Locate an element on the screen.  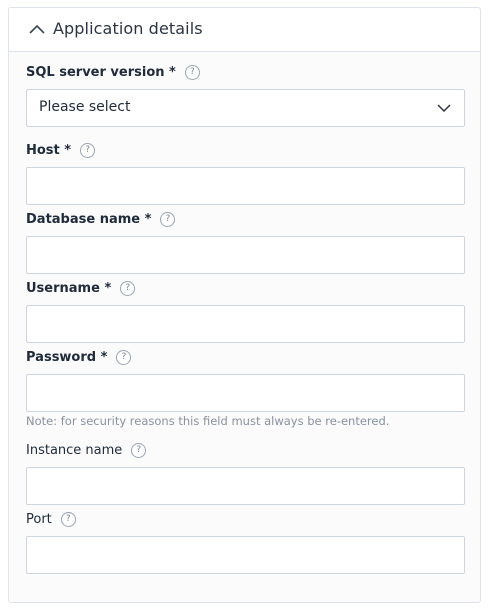
application-details-toggle: Application details is located at coordinates (244, 30).